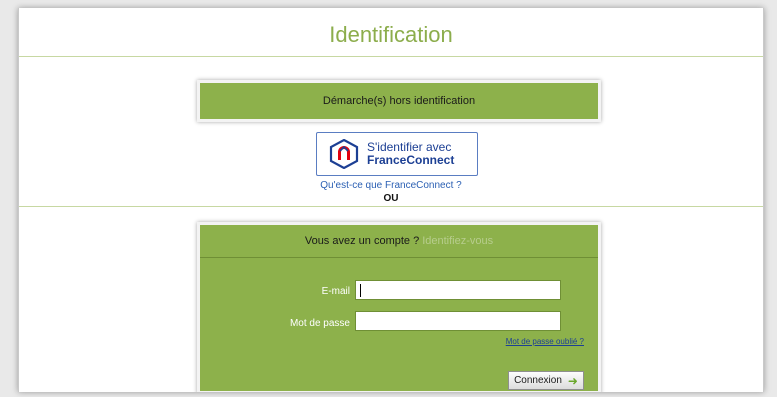  I want to click on connexion-button: Connexion ➜, so click(546, 380).